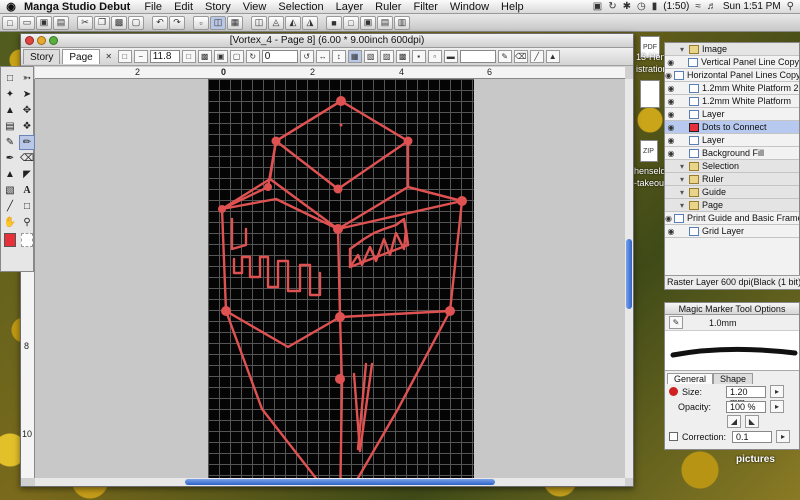 This screenshot has height=500, width=800. I want to click on volume-icon: ♬, so click(712, 6).